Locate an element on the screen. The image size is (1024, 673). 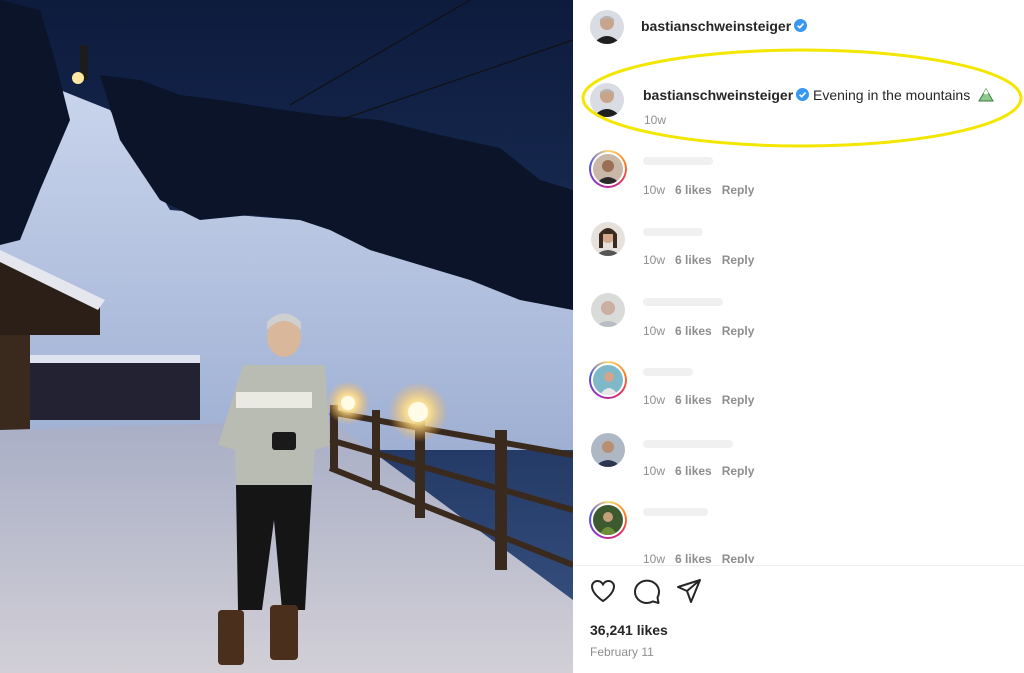
likes-count: 36,241 likes is located at coordinates (629, 630).